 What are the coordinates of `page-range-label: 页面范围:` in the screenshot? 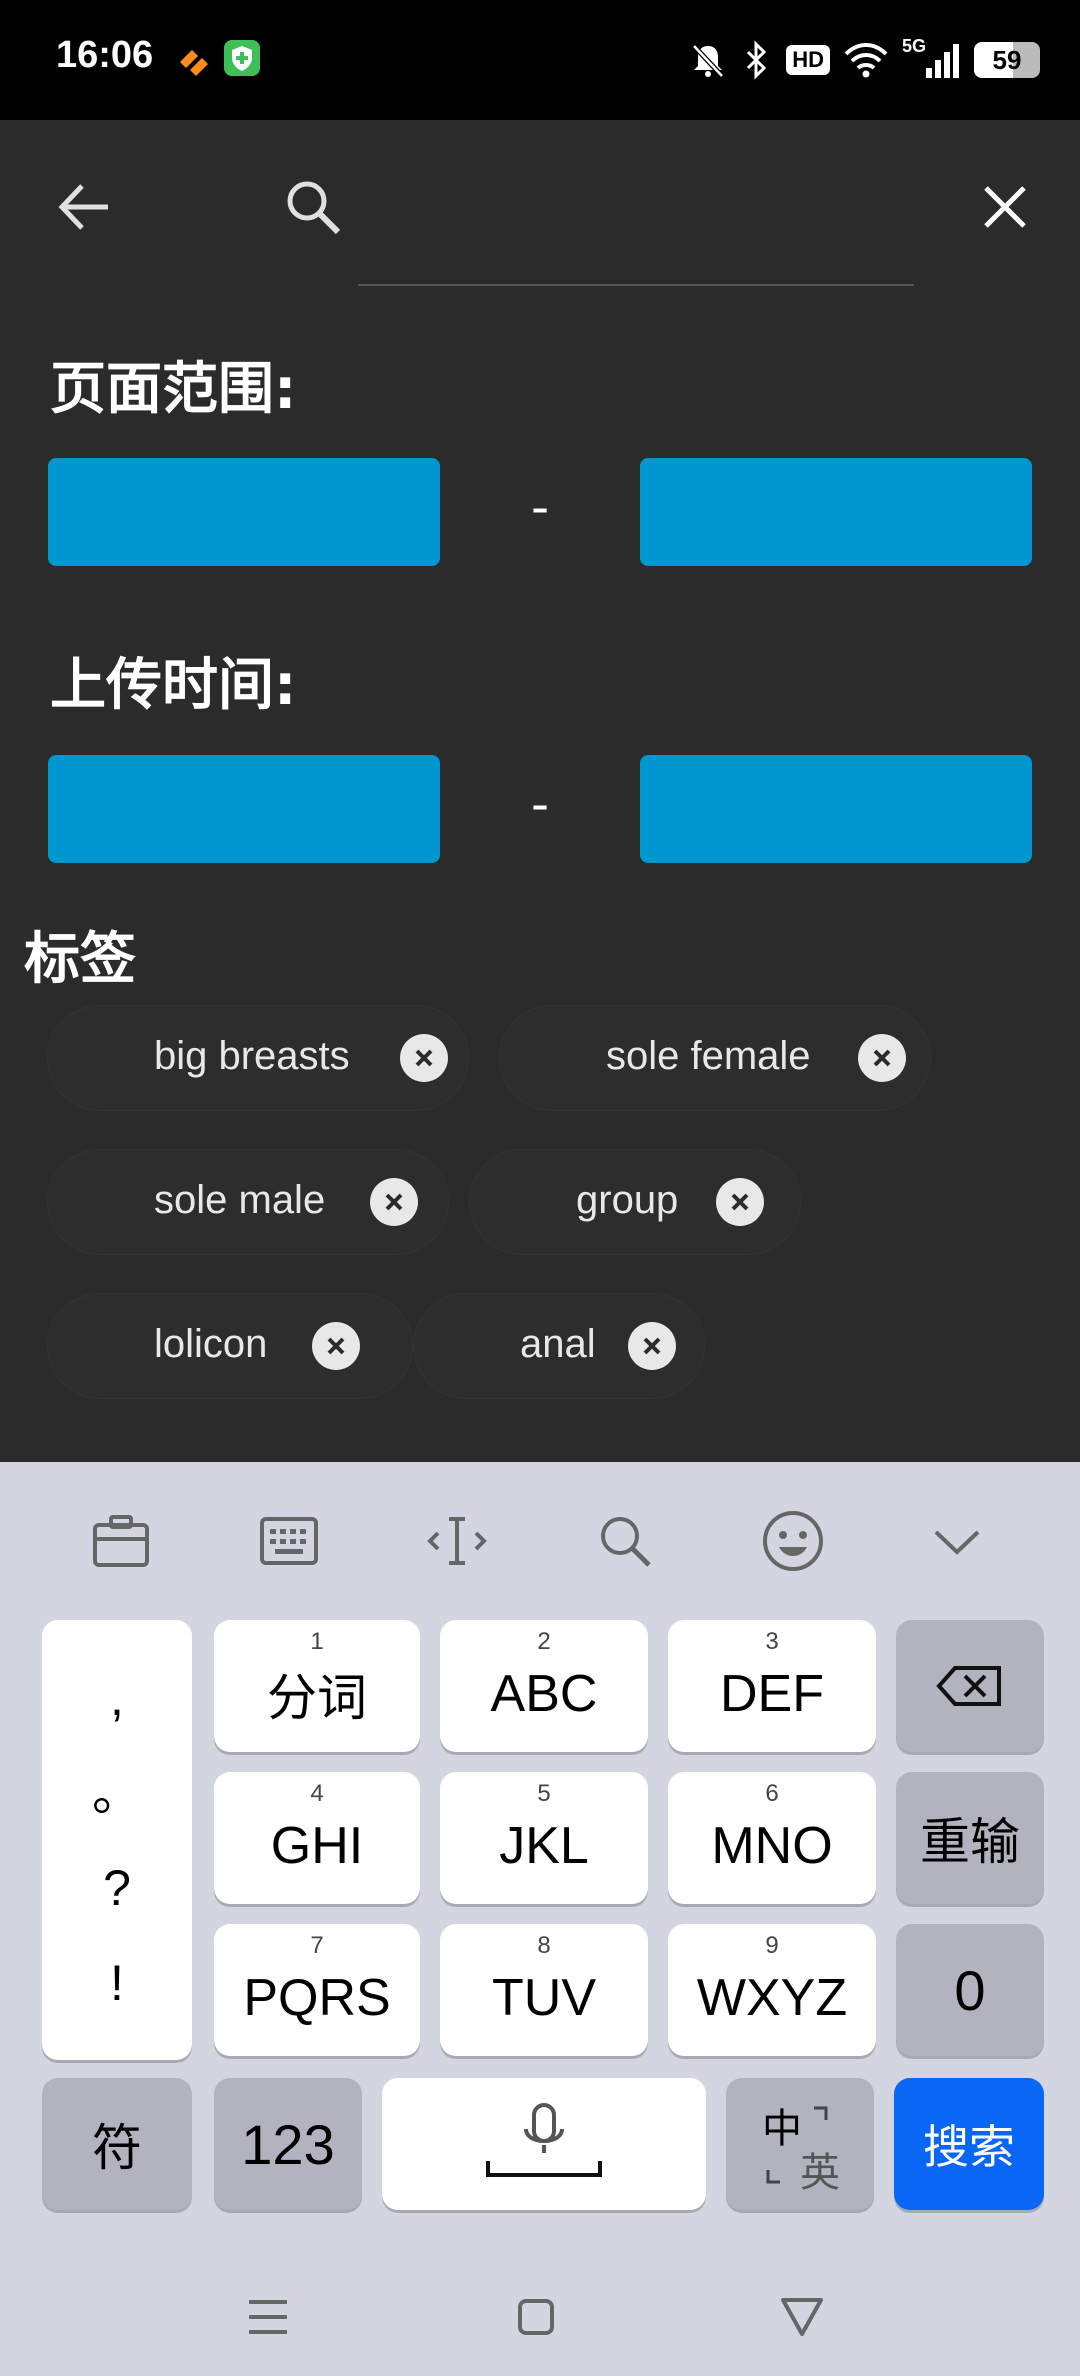 It's located at (173, 389).